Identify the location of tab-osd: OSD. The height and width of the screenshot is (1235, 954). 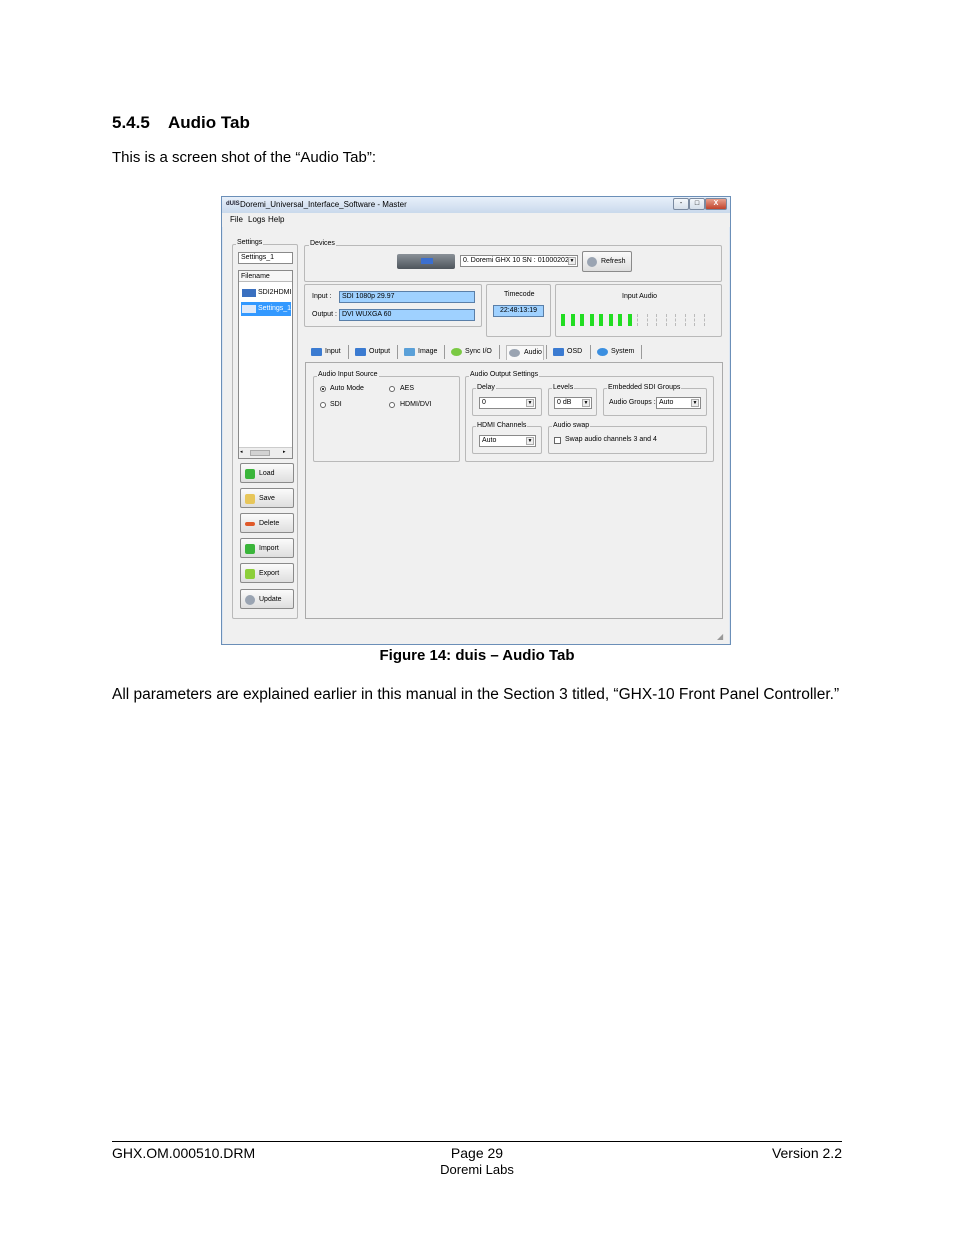
(570, 352).